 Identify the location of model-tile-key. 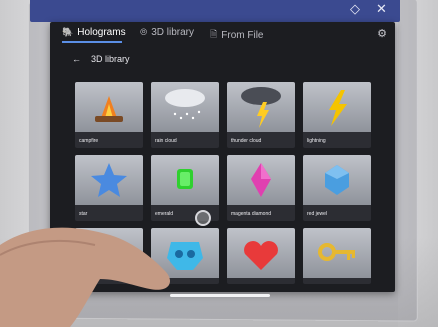
(337, 256).